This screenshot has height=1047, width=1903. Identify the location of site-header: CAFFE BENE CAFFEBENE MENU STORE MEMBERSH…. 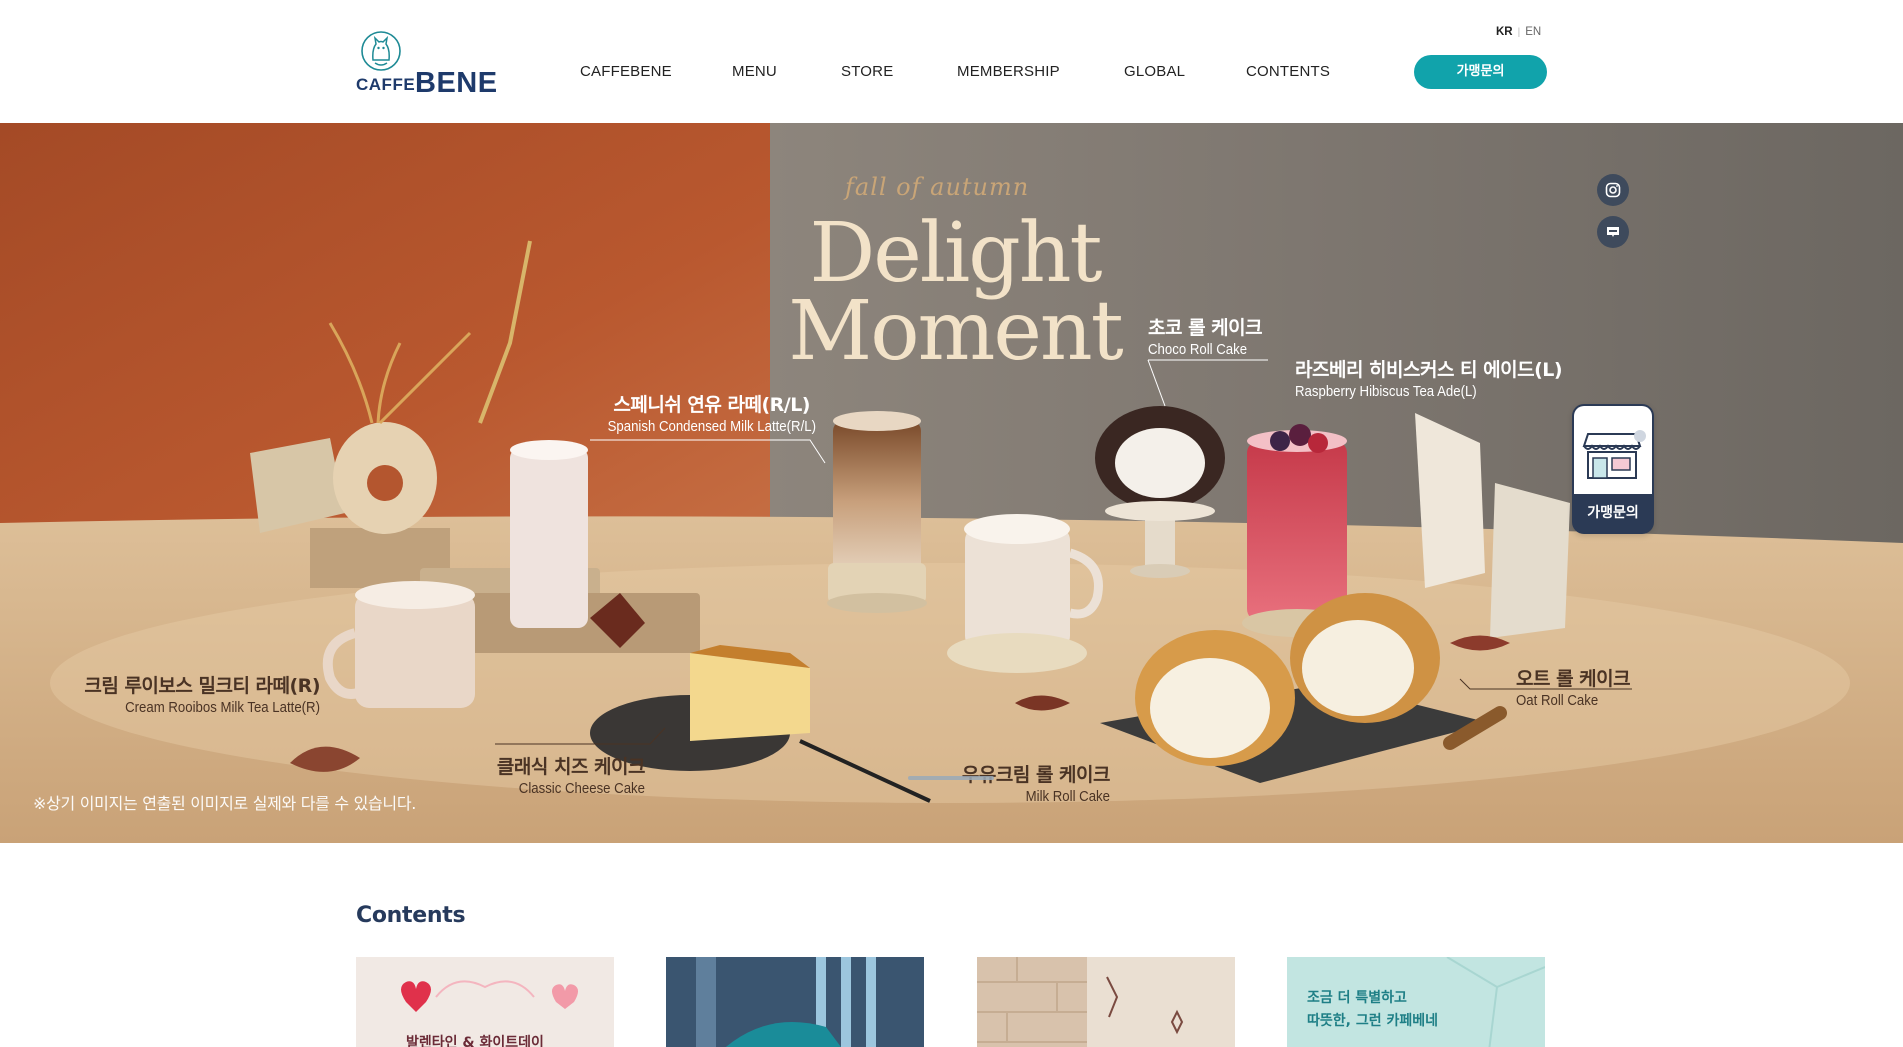
(951, 61).